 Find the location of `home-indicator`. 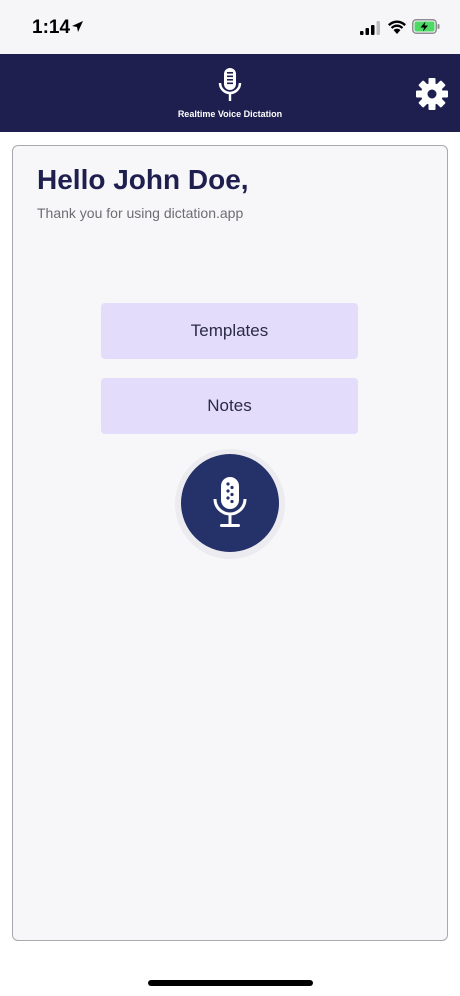

home-indicator is located at coordinates (230, 983).